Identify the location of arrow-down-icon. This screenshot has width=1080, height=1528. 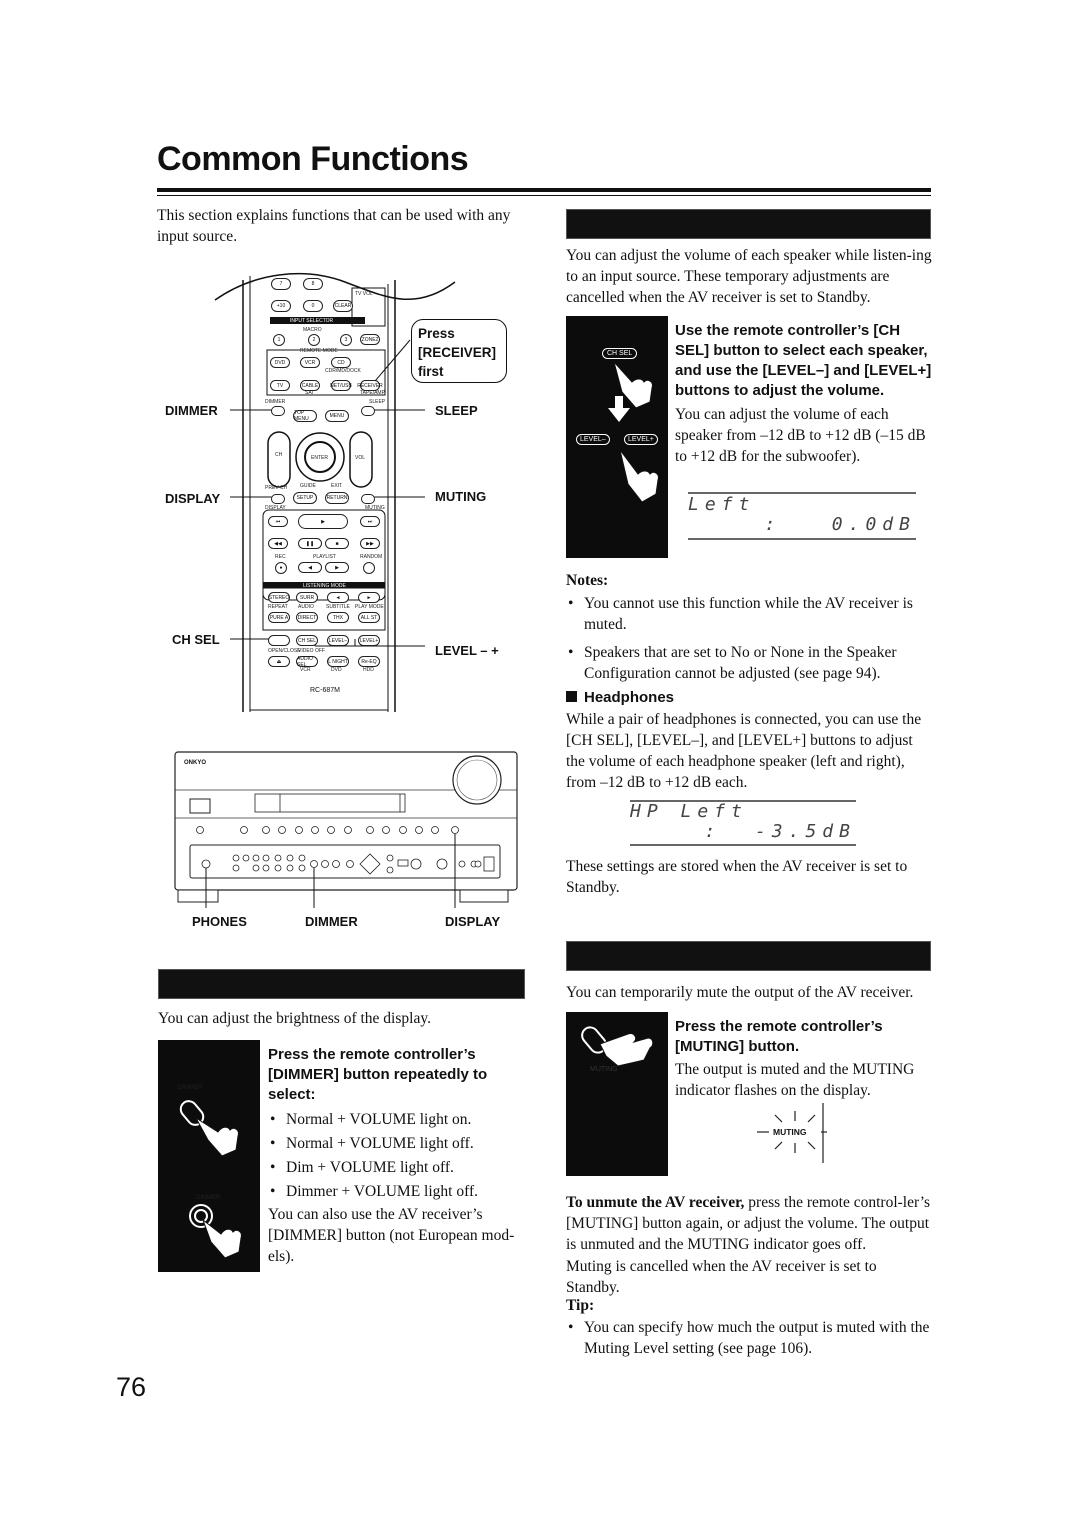
(619, 409).